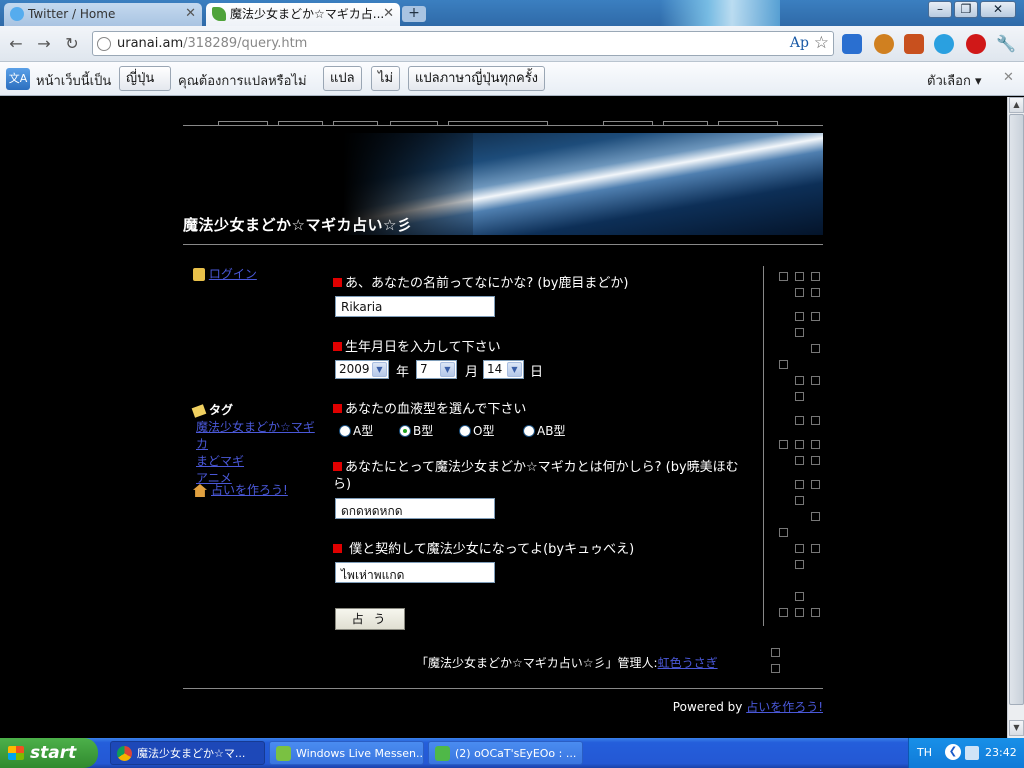  Describe the element at coordinates (914, 44) in the screenshot. I see `chart-extension-icon` at that location.